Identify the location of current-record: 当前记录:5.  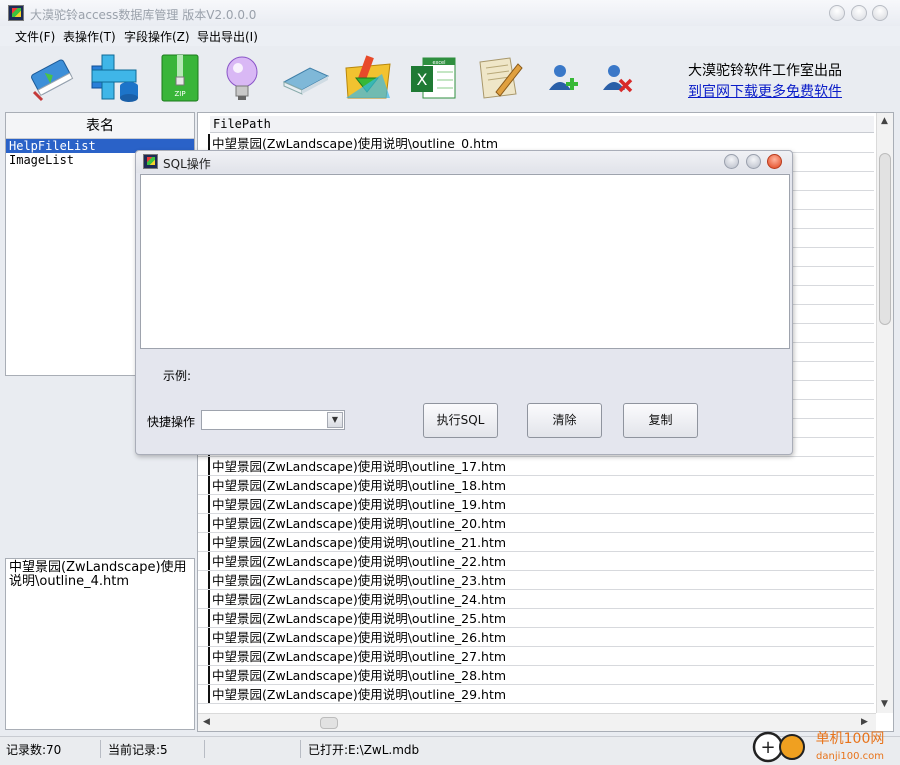
(138, 750).